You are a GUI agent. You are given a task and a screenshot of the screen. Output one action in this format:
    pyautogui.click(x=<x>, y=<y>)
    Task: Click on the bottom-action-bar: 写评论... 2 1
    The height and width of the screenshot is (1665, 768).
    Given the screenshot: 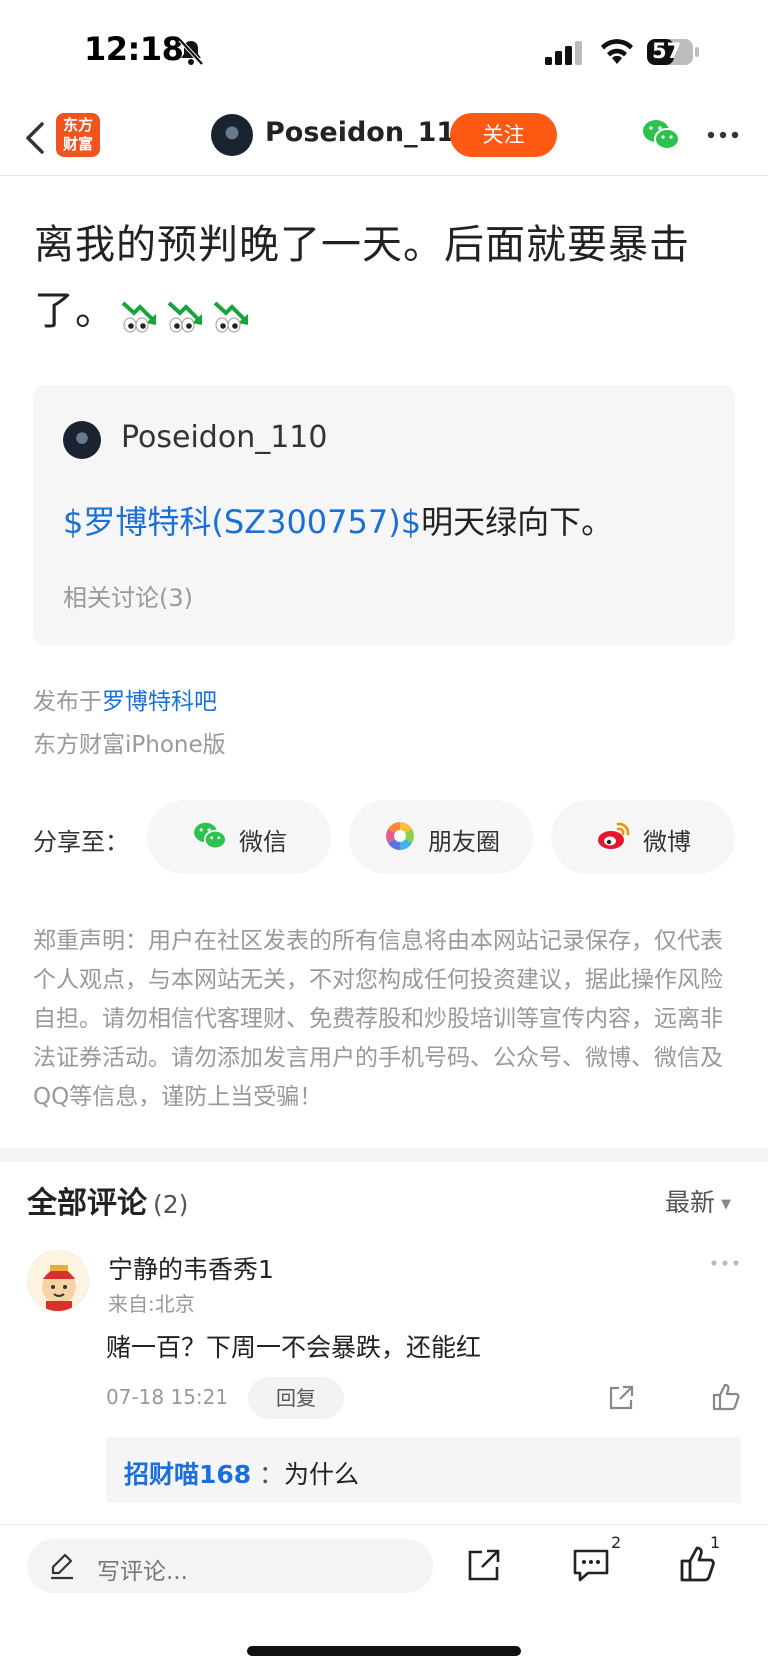 What is the action you would take?
    pyautogui.click(x=384, y=1594)
    